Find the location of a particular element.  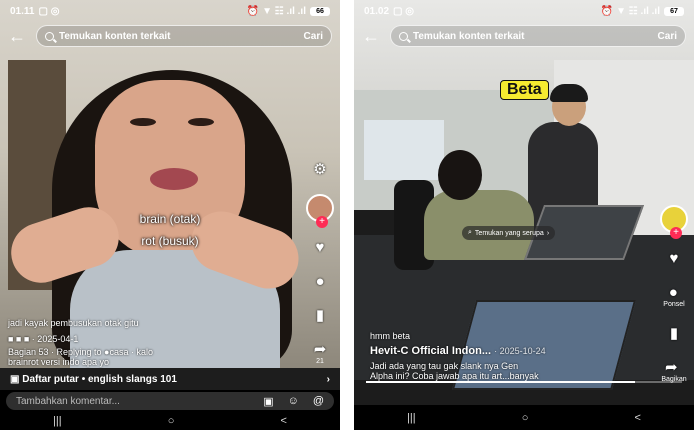

comment-label: Ponsel is located at coordinates (674, 304).